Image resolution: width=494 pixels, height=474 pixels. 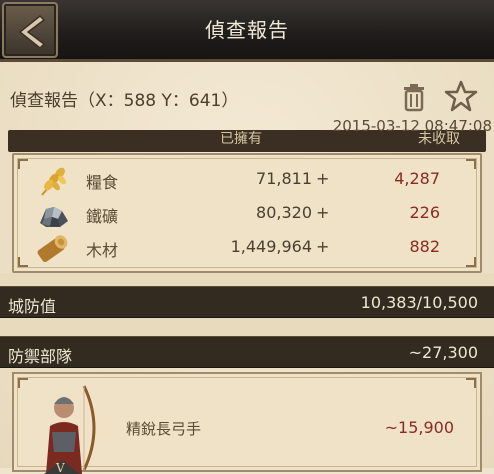 I want to click on longbow-archer-icon: V, so click(x=70, y=429).